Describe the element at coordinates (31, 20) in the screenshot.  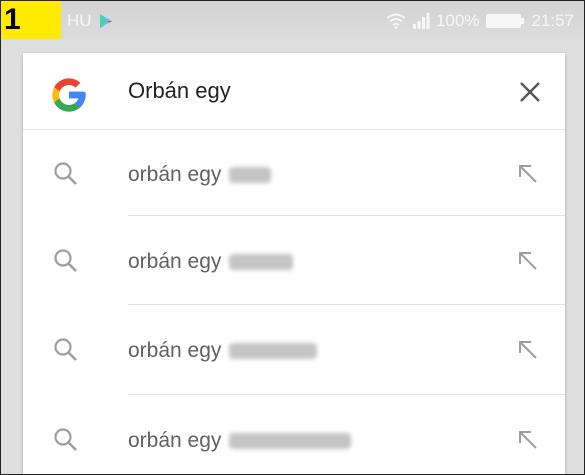
I see `step-badge: 1` at that location.